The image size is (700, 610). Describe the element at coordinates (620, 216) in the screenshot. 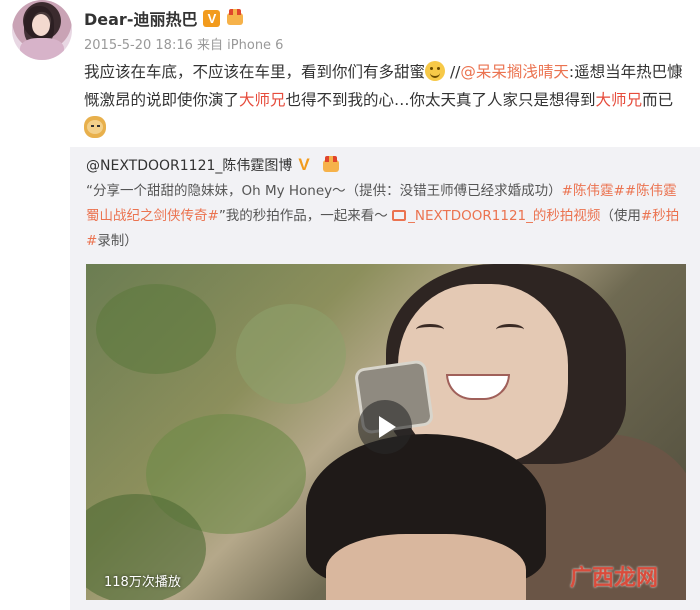

I see `repost-text-segment: （使用` at that location.